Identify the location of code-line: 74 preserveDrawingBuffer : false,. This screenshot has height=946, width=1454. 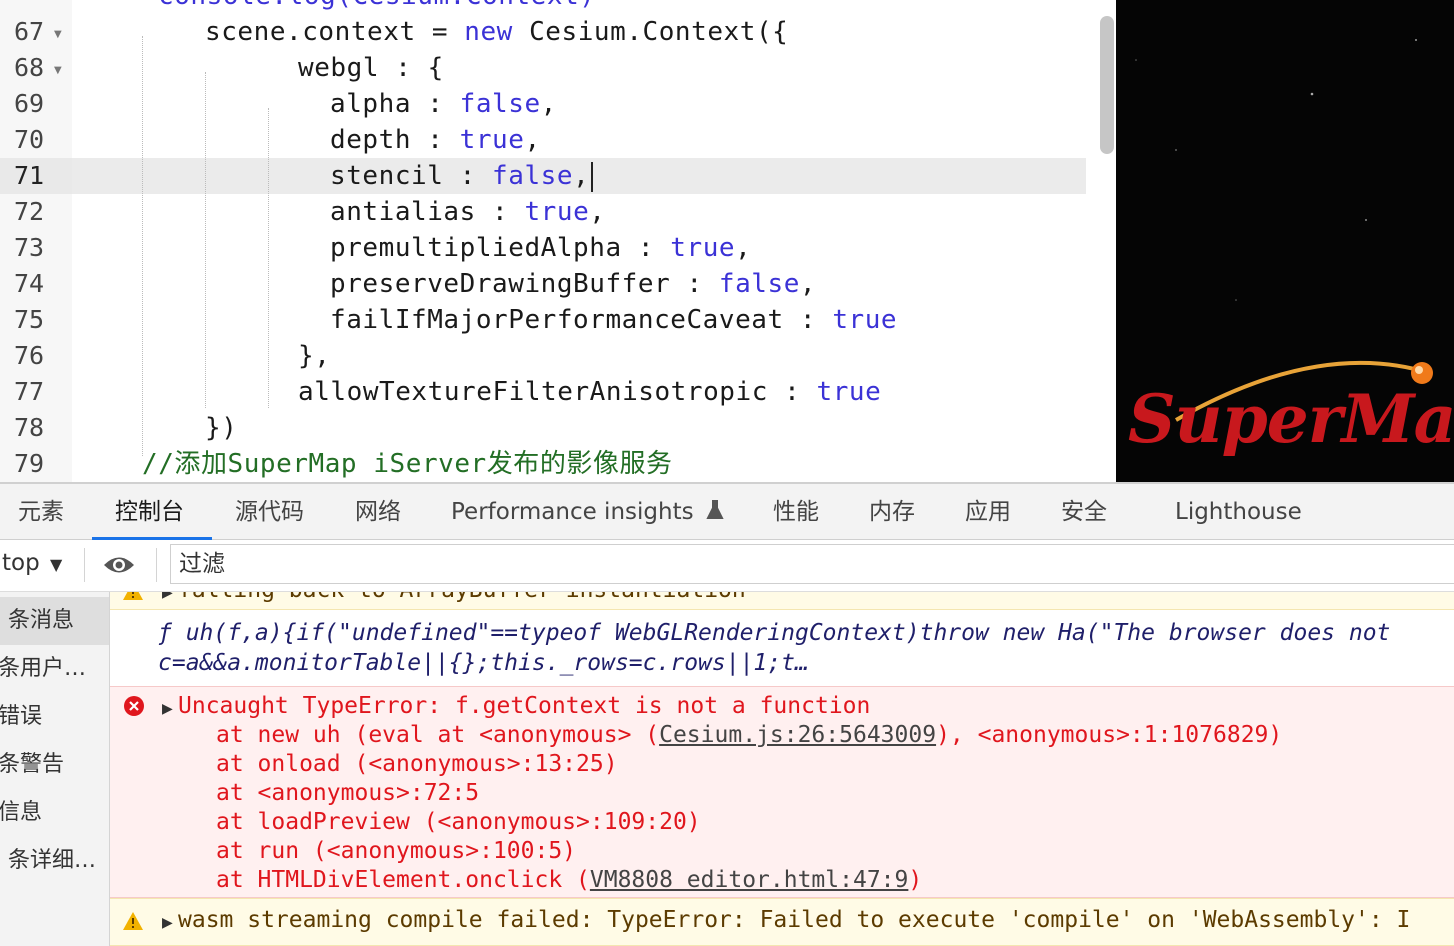
(558, 284).